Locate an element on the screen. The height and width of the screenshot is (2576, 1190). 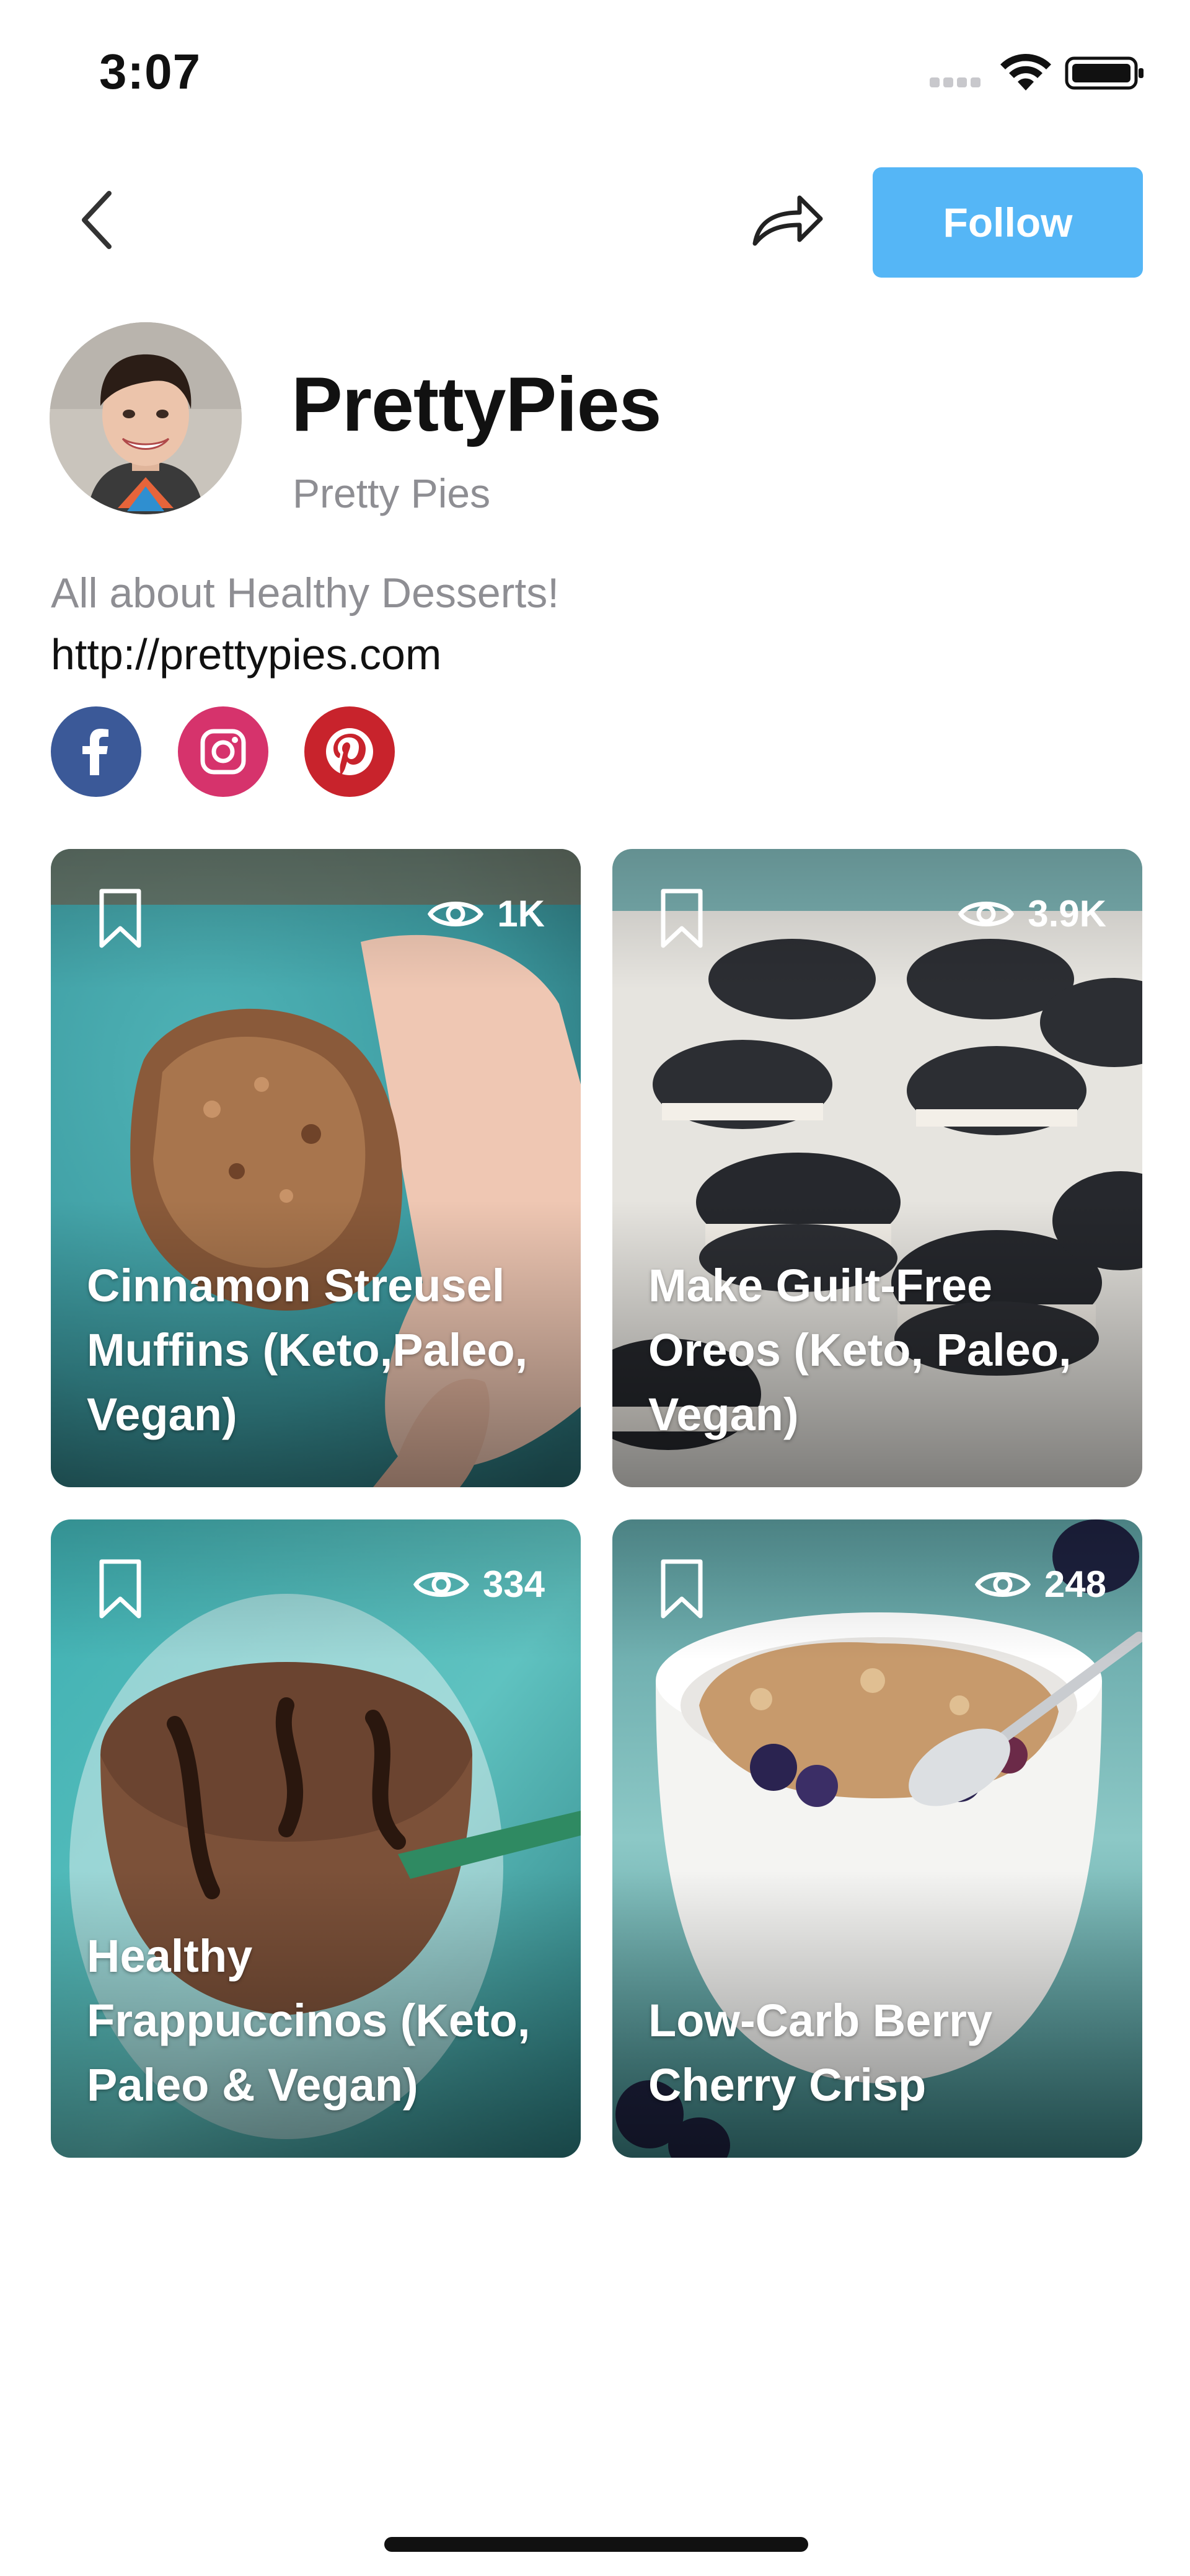
battery-icon is located at coordinates (1104, 73).